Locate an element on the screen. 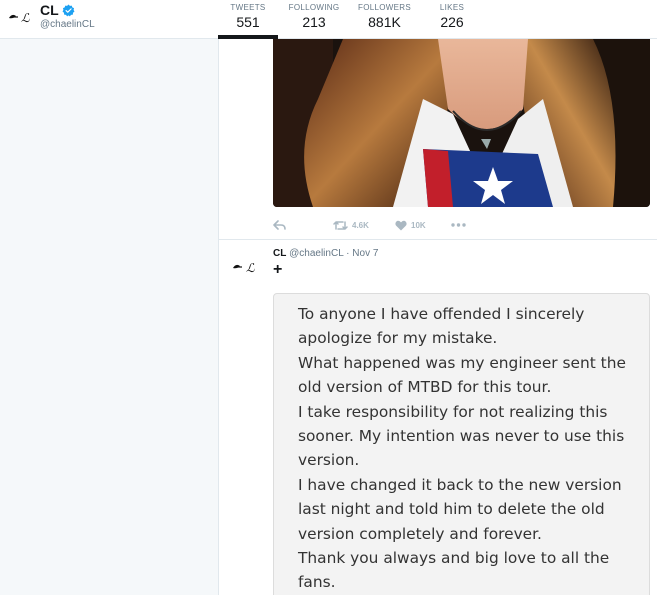 The image size is (657, 595). tweet-divider is located at coordinates (438, 239).